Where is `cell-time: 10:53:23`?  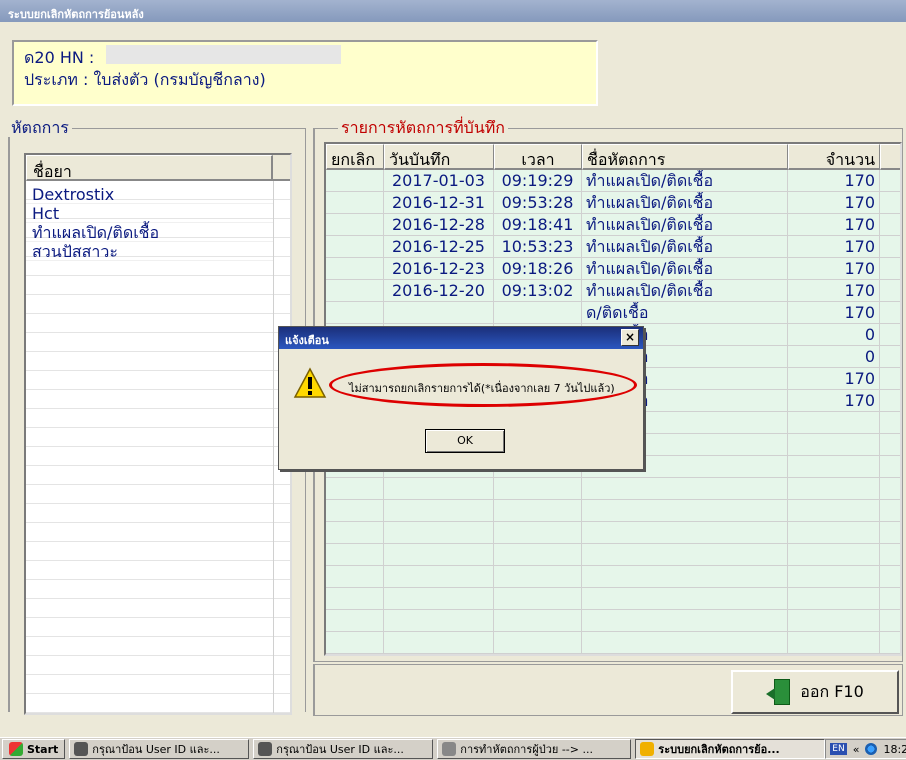 cell-time: 10:53:23 is located at coordinates (538, 247).